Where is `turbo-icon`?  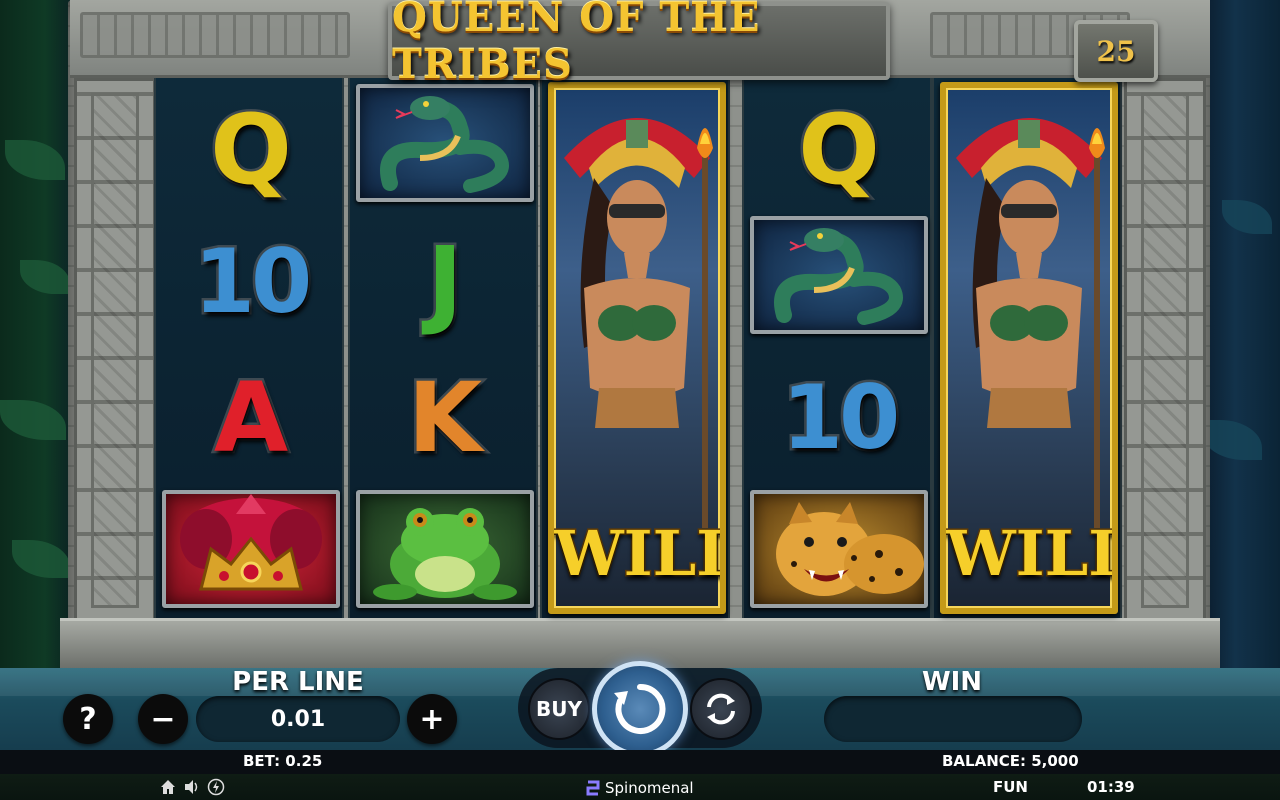
turbo-icon is located at coordinates (216, 787).